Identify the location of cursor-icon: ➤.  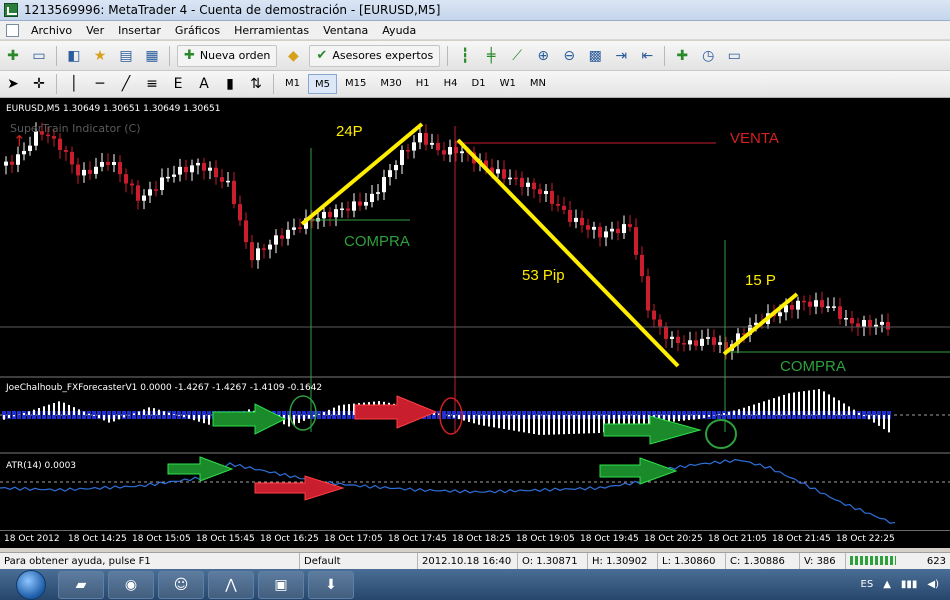
(13, 84).